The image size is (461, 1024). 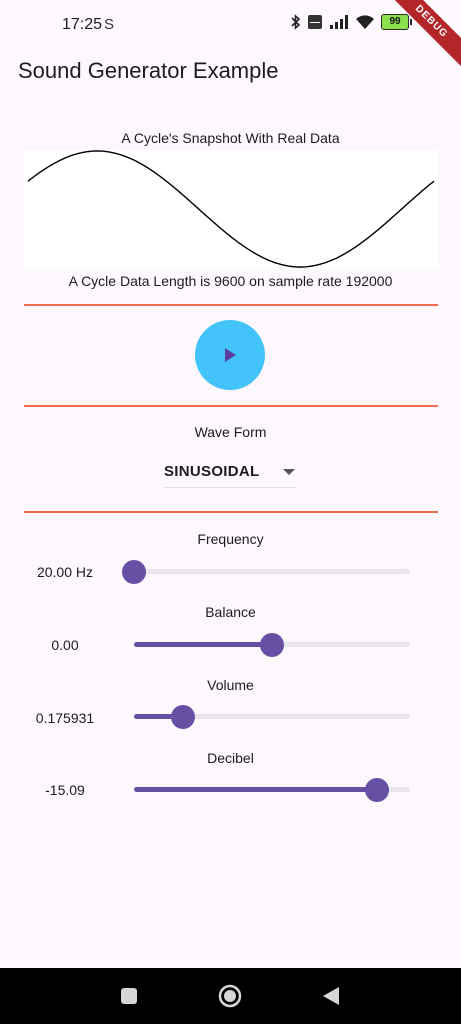 I want to click on volte-icon, so click(x=315, y=22).